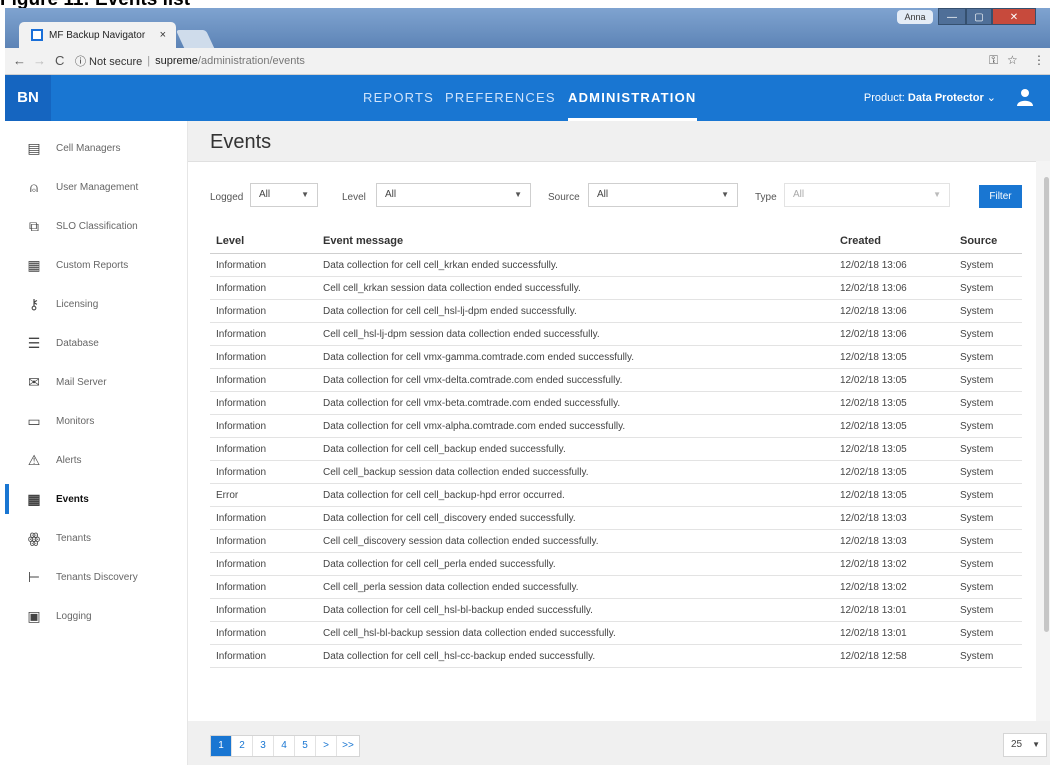 The width and height of the screenshot is (1050, 765). What do you see at coordinates (263, 746) in the screenshot?
I see `page-3-button: 3` at bounding box center [263, 746].